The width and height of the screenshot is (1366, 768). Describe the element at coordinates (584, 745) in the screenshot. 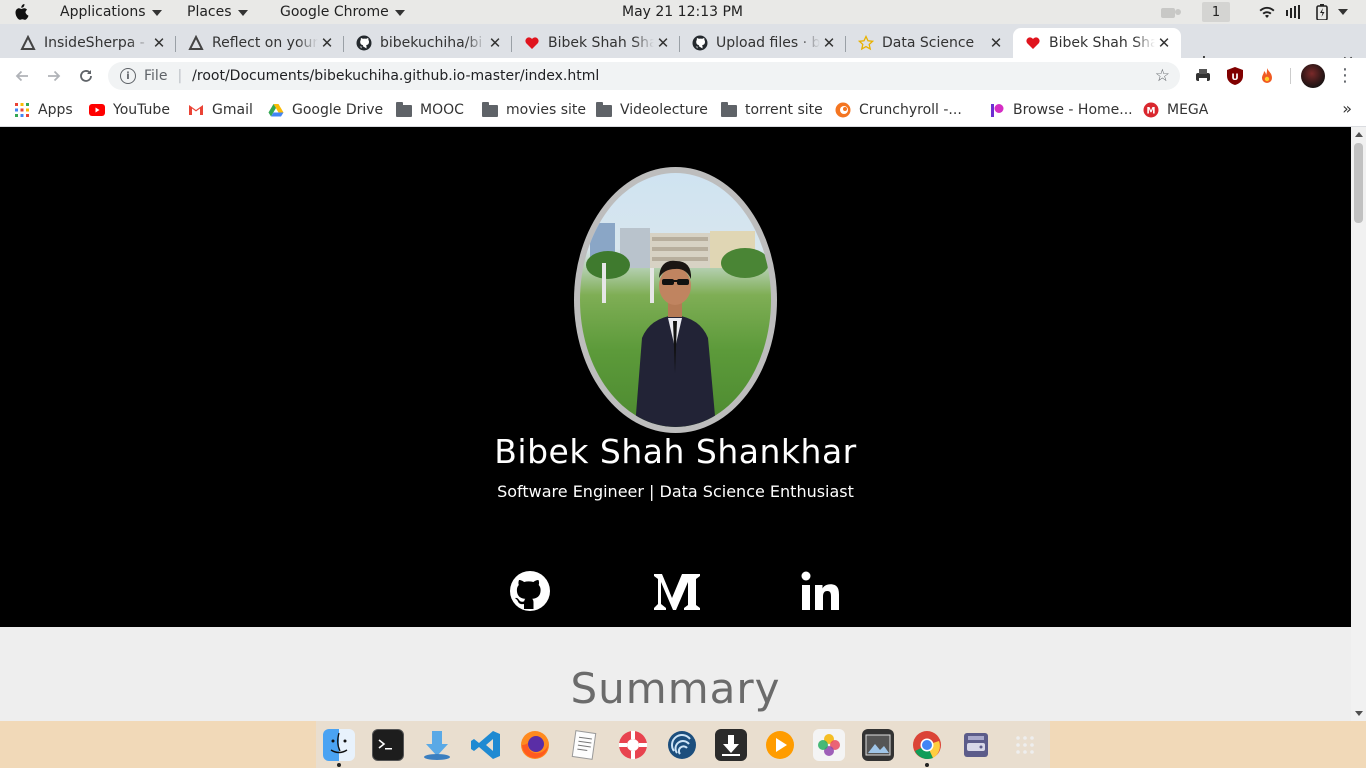

I see `text-editor-icon` at that location.